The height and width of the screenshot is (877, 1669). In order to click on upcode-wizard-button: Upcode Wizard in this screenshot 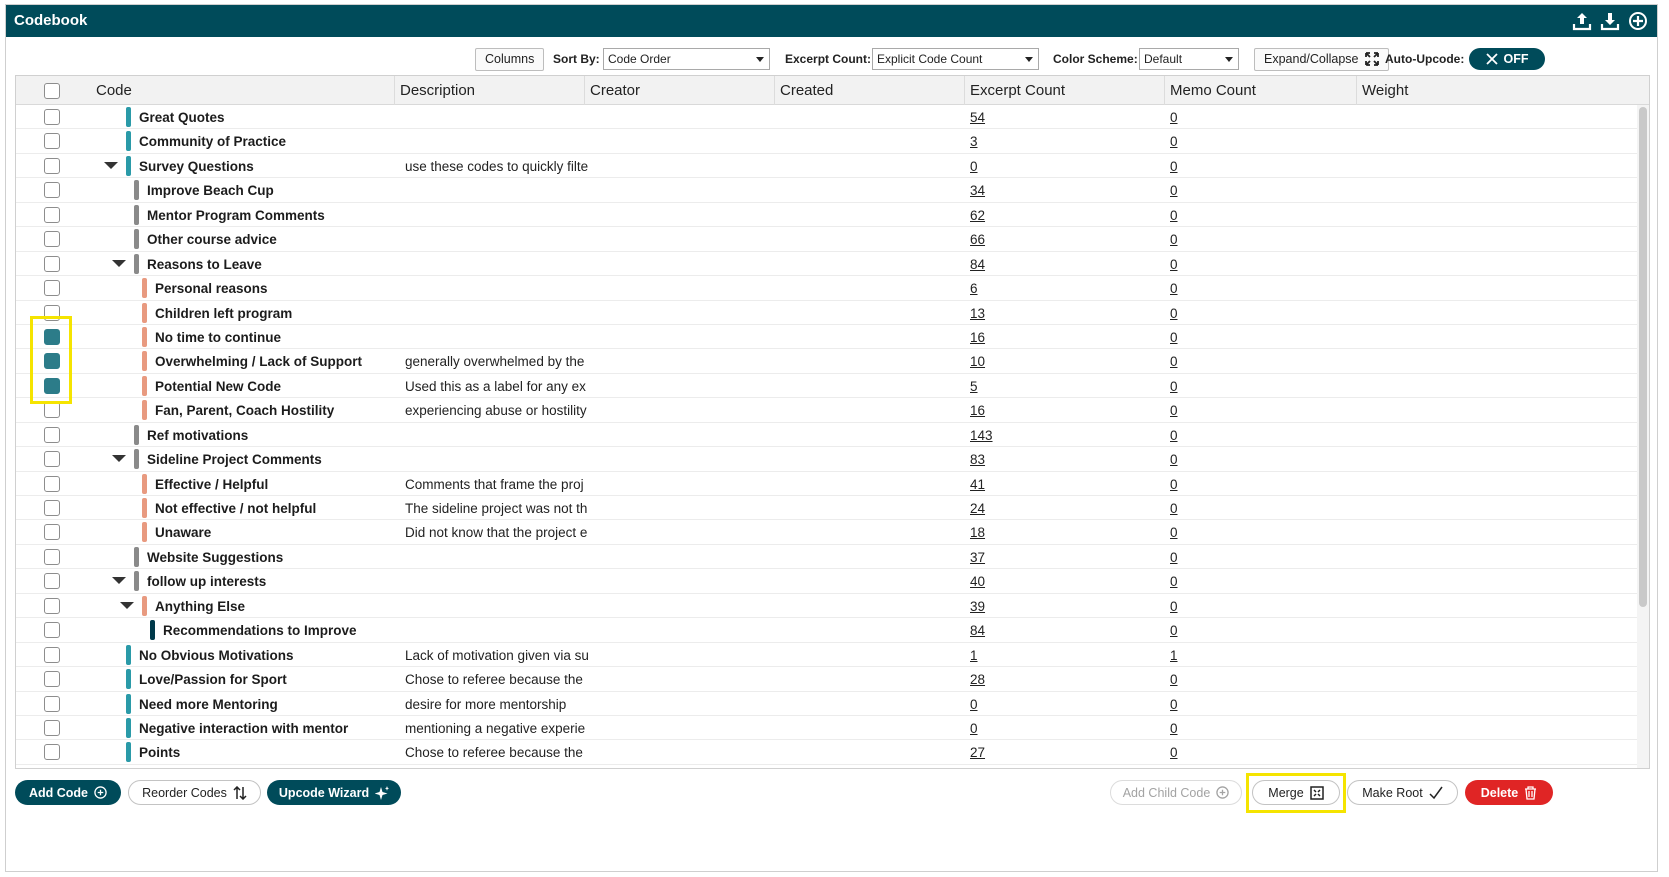, I will do `click(334, 792)`.